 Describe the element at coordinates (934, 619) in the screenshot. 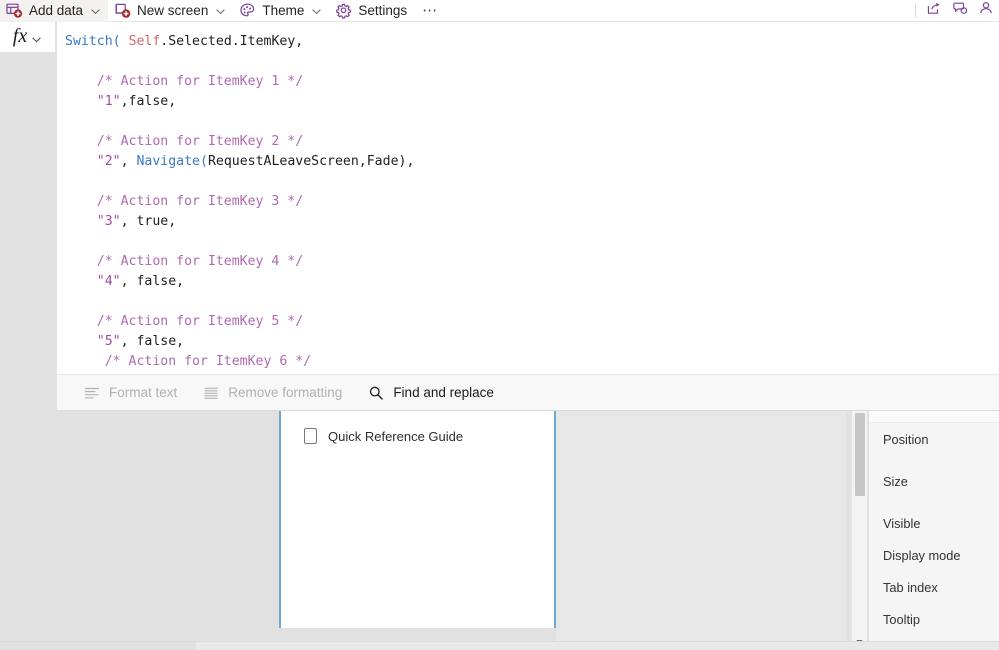

I see `property-item-tooltip: Tooltip` at that location.